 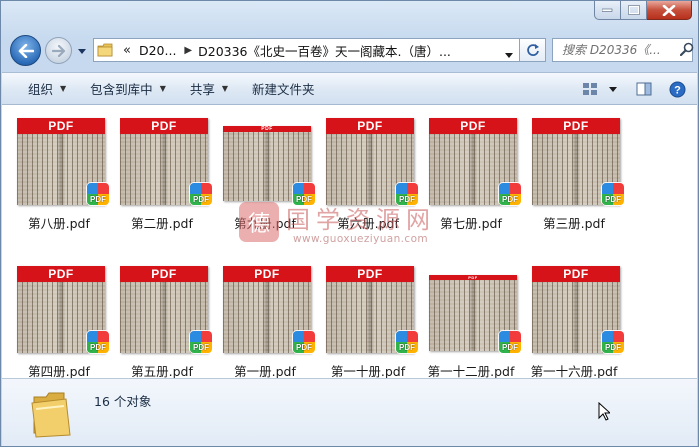 I want to click on refresh-button, so click(x=533, y=50).